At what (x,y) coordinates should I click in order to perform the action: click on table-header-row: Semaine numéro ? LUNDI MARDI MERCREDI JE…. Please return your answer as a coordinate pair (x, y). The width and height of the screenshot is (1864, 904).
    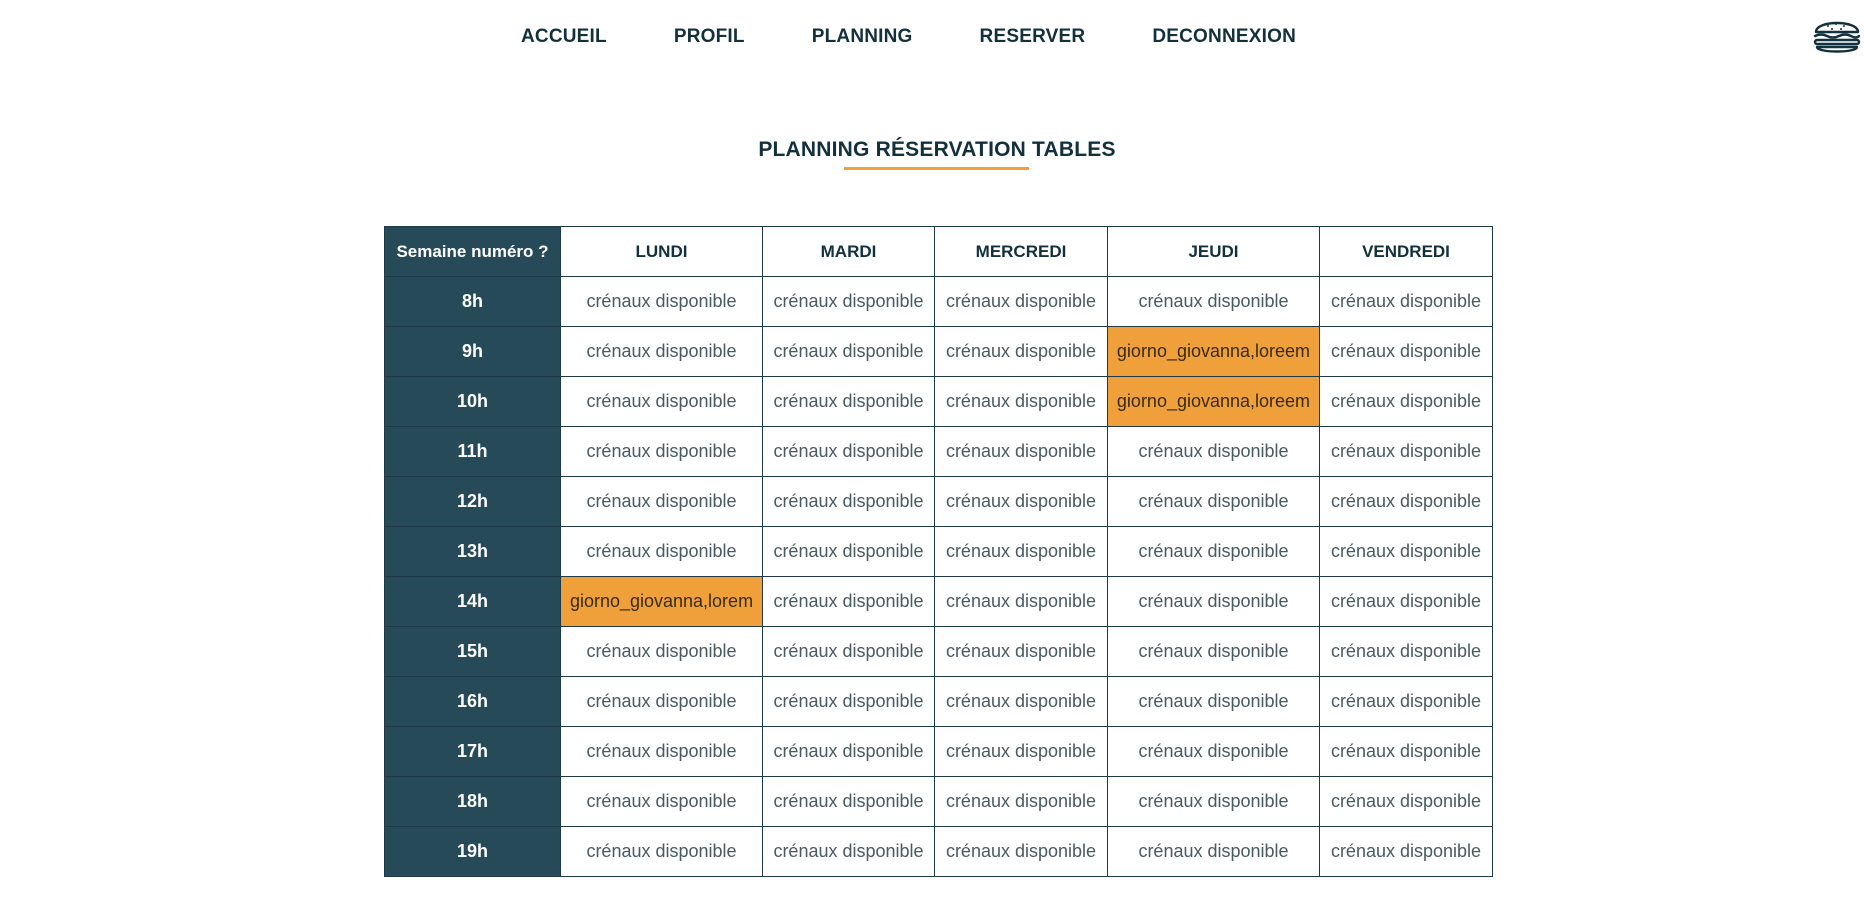
    Looking at the image, I should click on (938, 251).